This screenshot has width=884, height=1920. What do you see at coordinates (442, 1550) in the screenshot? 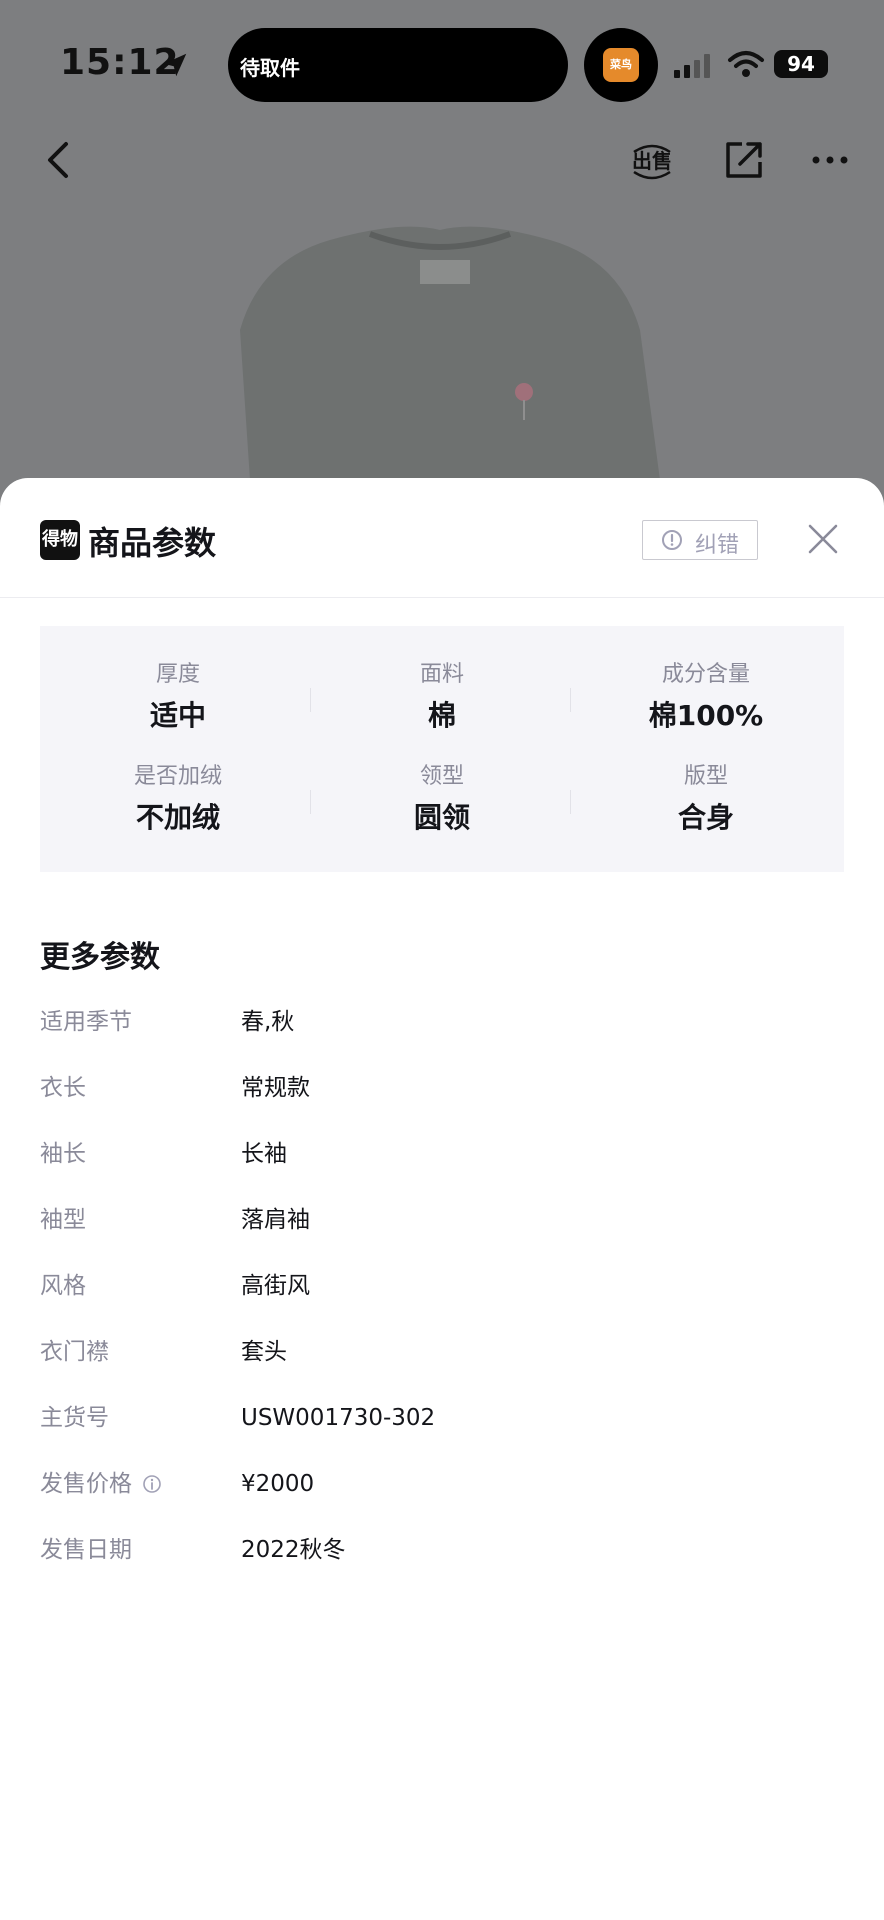
I see `param-row: 发售日期 2022秋冬` at bounding box center [442, 1550].